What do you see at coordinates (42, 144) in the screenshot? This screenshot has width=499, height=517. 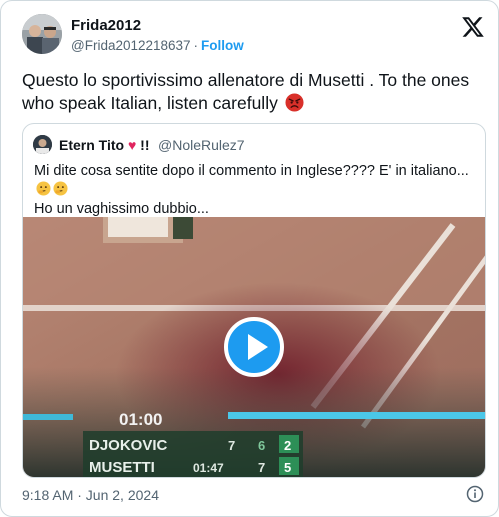 I see `quoted-avatar` at bounding box center [42, 144].